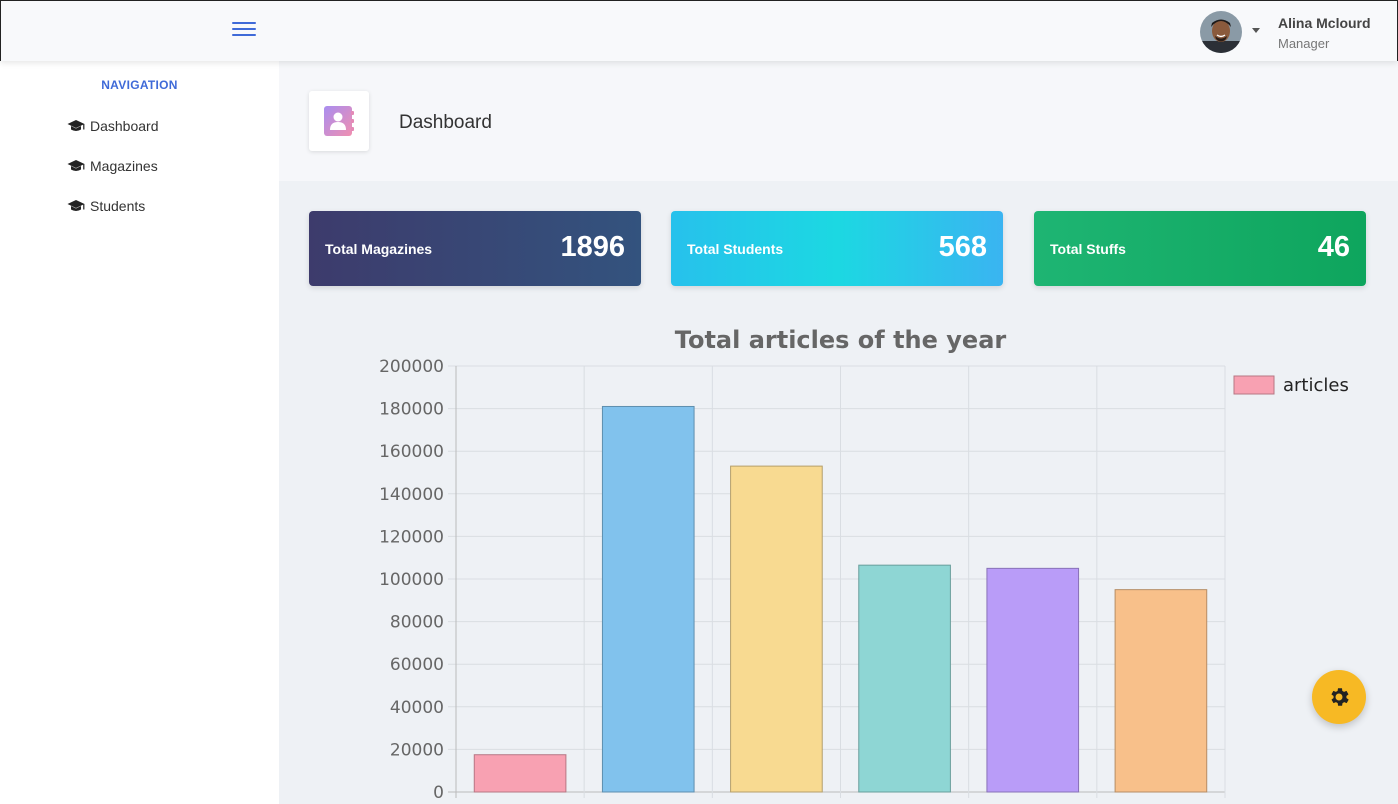 The height and width of the screenshot is (804, 1398). Describe the element at coordinates (1333, 247) in the screenshot. I see `stat-card-value: 46` at that location.